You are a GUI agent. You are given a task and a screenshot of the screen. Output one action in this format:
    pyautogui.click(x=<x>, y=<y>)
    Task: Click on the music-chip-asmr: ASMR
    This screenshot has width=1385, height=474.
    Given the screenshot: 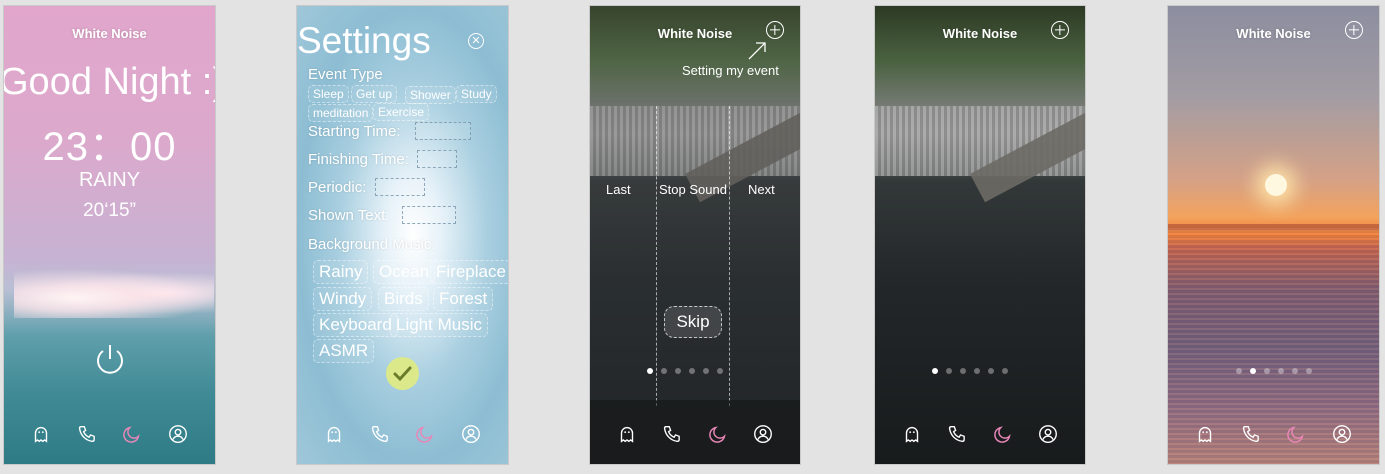 What is the action you would take?
    pyautogui.click(x=344, y=351)
    